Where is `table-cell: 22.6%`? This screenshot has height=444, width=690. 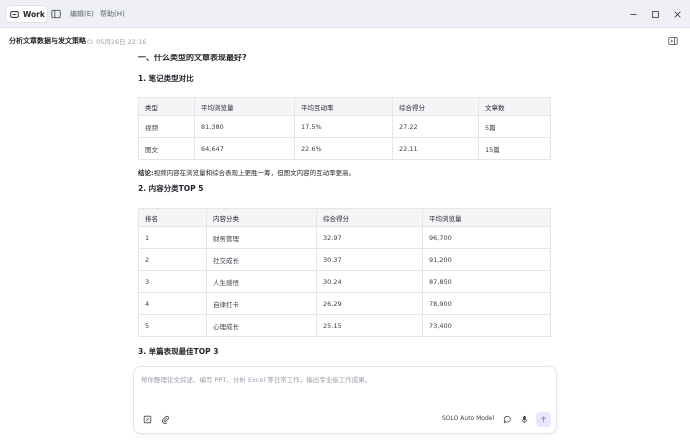 table-cell: 22.6% is located at coordinates (343, 148).